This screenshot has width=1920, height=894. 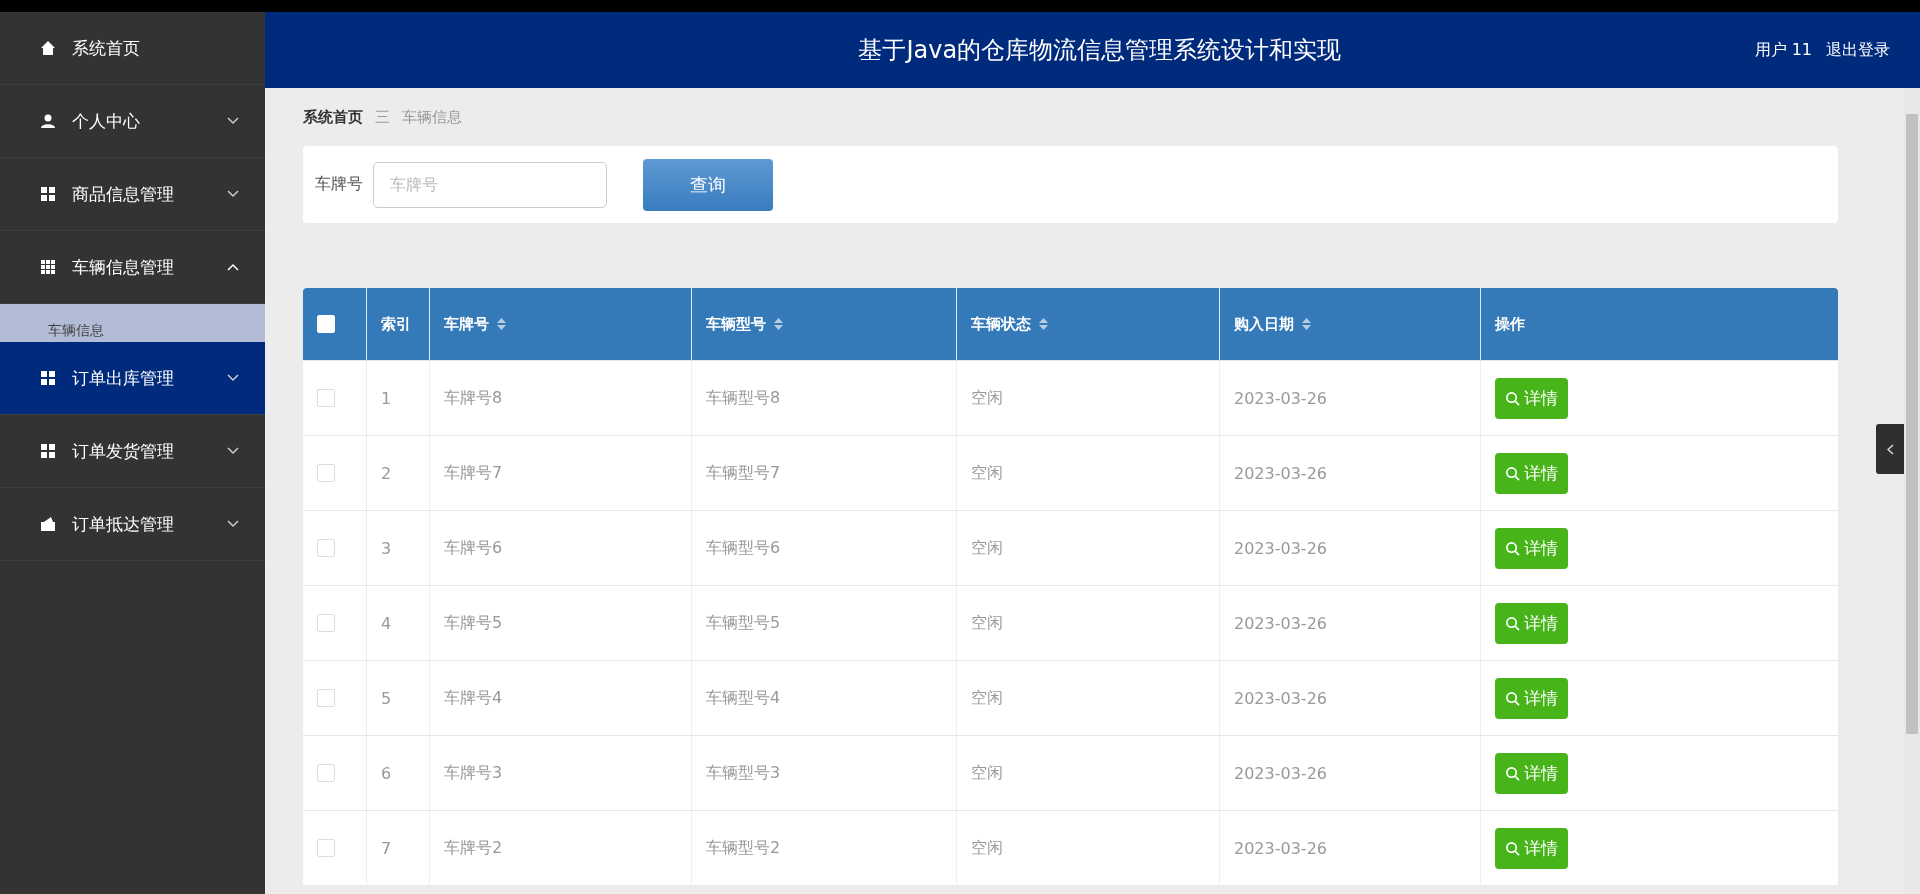 I want to click on plate-input: 车牌号, so click(x=490, y=184).